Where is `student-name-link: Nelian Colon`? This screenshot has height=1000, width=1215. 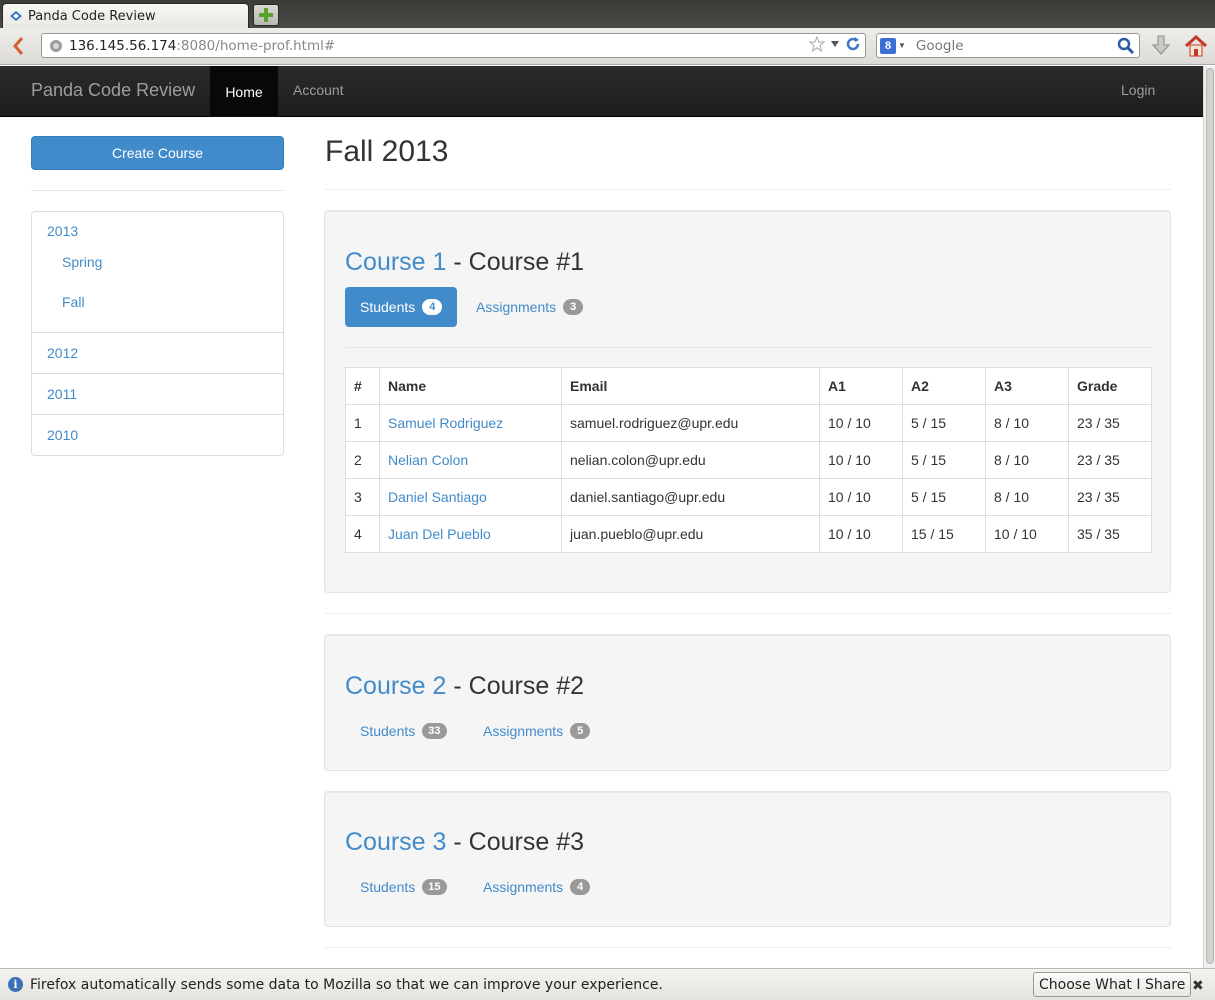 student-name-link: Nelian Colon is located at coordinates (428, 460).